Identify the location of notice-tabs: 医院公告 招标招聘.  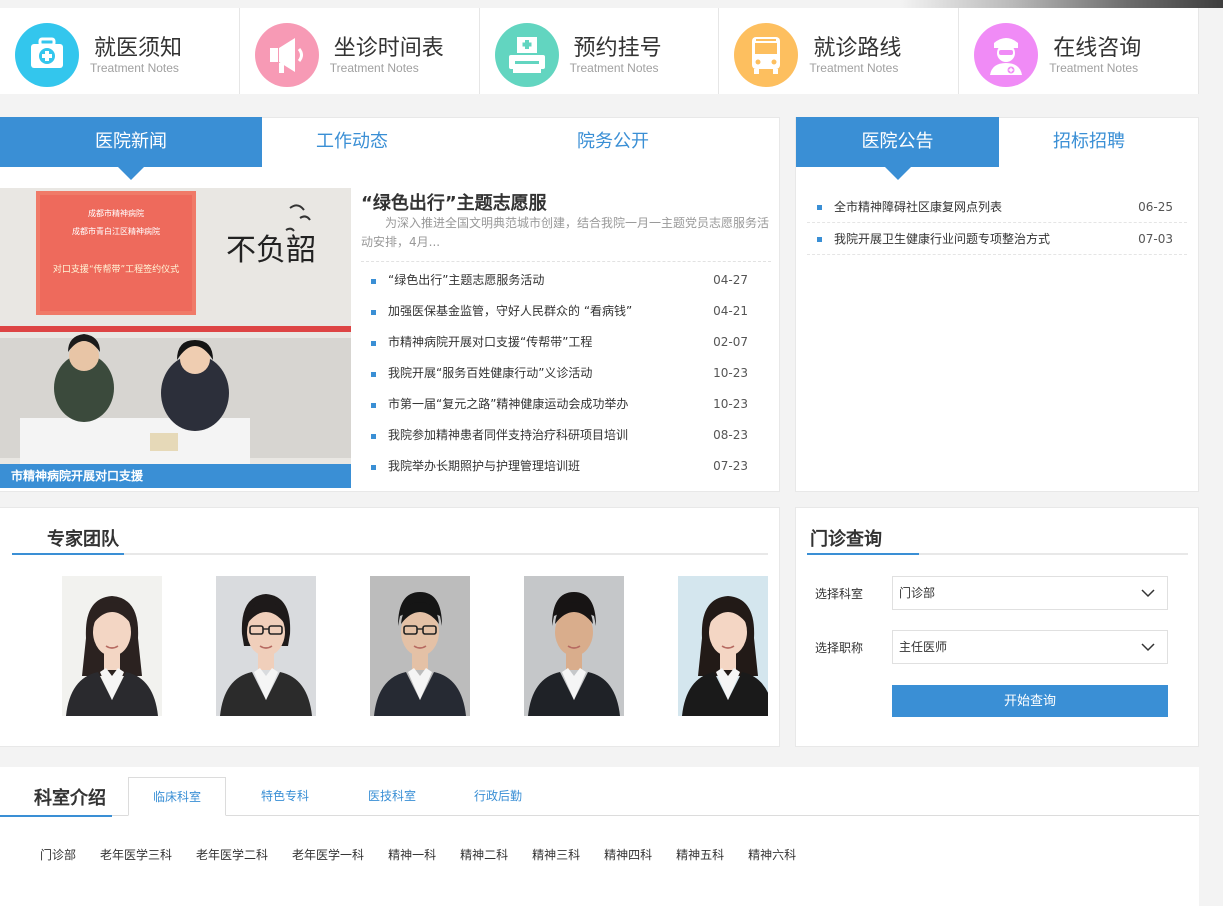
(987, 148).